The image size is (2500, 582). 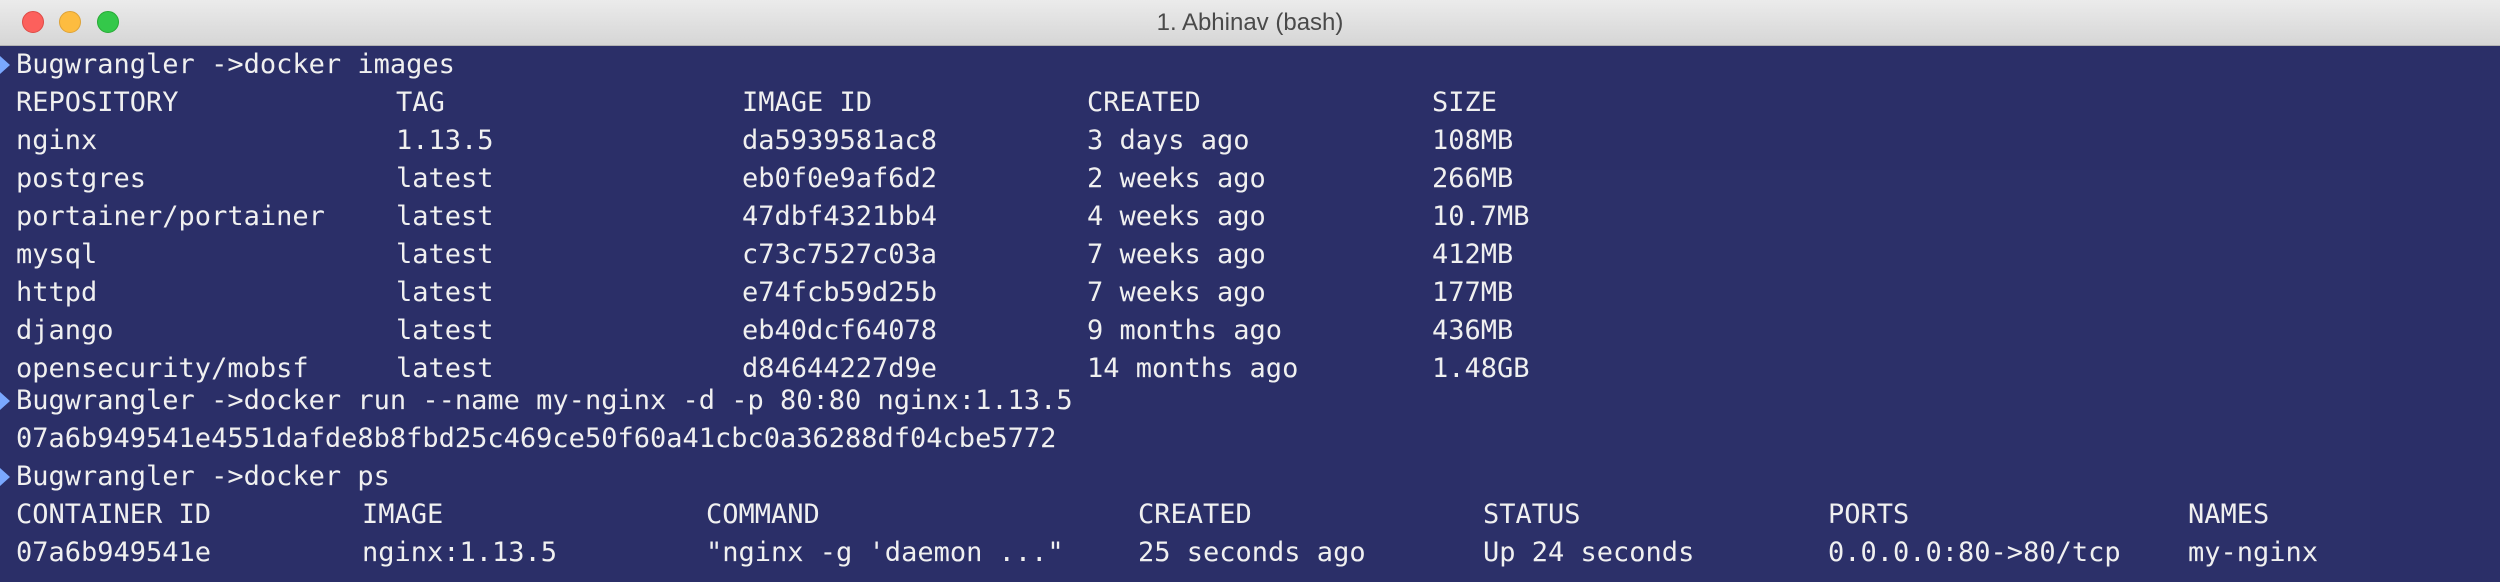 I want to click on table-cell: 1.13.5, so click(x=445, y=140).